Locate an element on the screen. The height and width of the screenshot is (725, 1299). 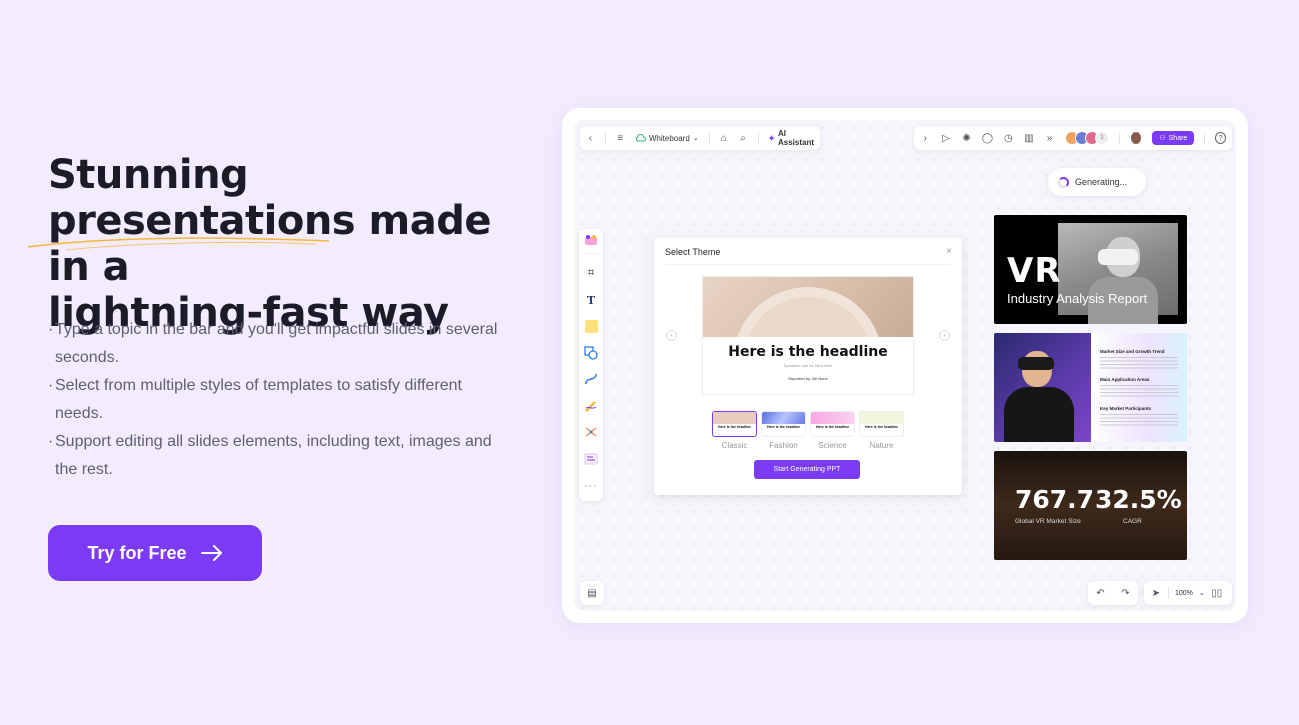
chevron-left-icon: ‹ is located at coordinates (590, 138).